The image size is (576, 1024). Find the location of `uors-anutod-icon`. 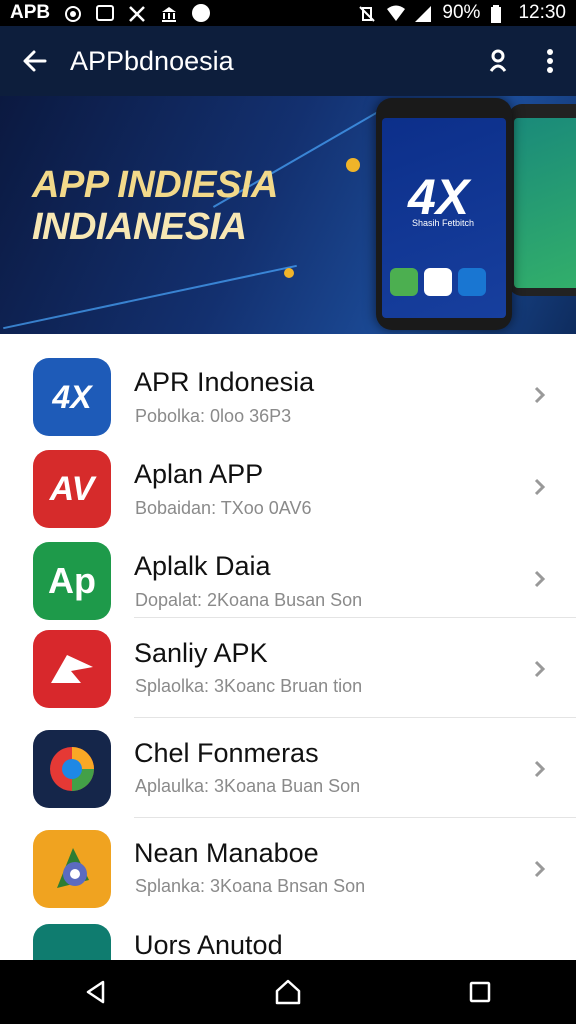

uors-anutod-icon is located at coordinates (72, 942).